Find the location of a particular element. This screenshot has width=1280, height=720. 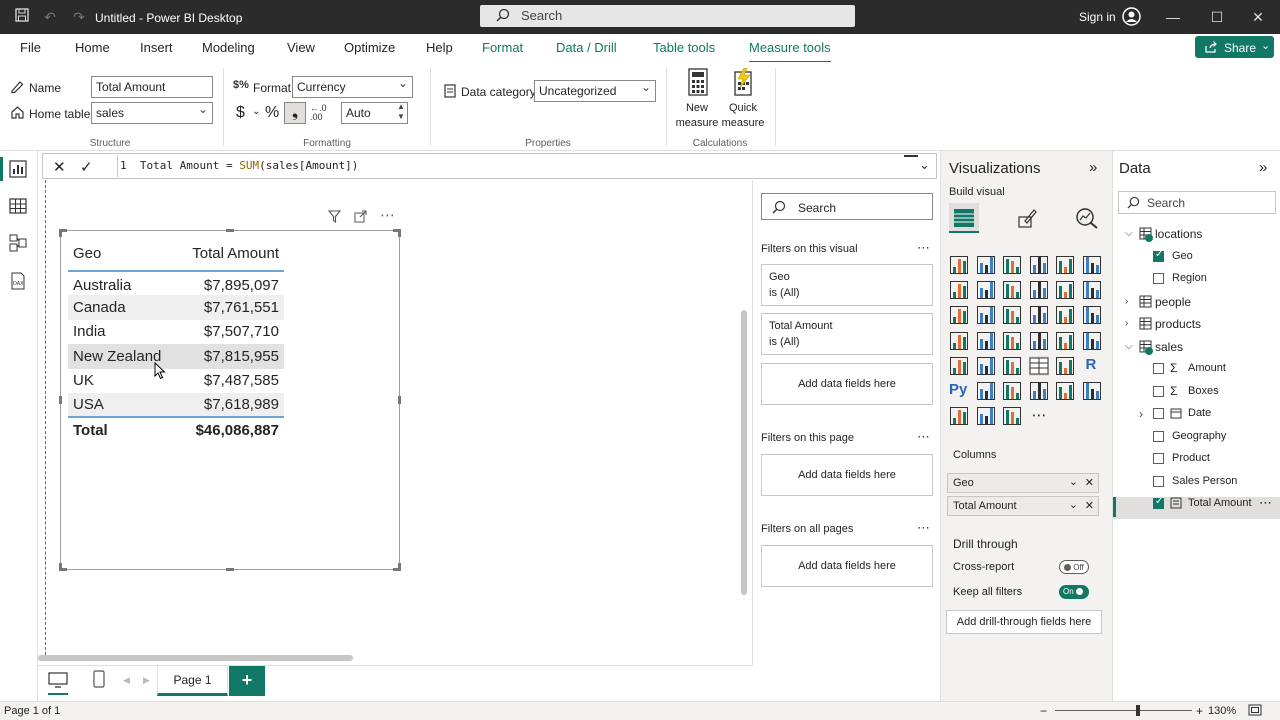

table-node-locations: ⌵ locations is located at coordinates (1196, 238).